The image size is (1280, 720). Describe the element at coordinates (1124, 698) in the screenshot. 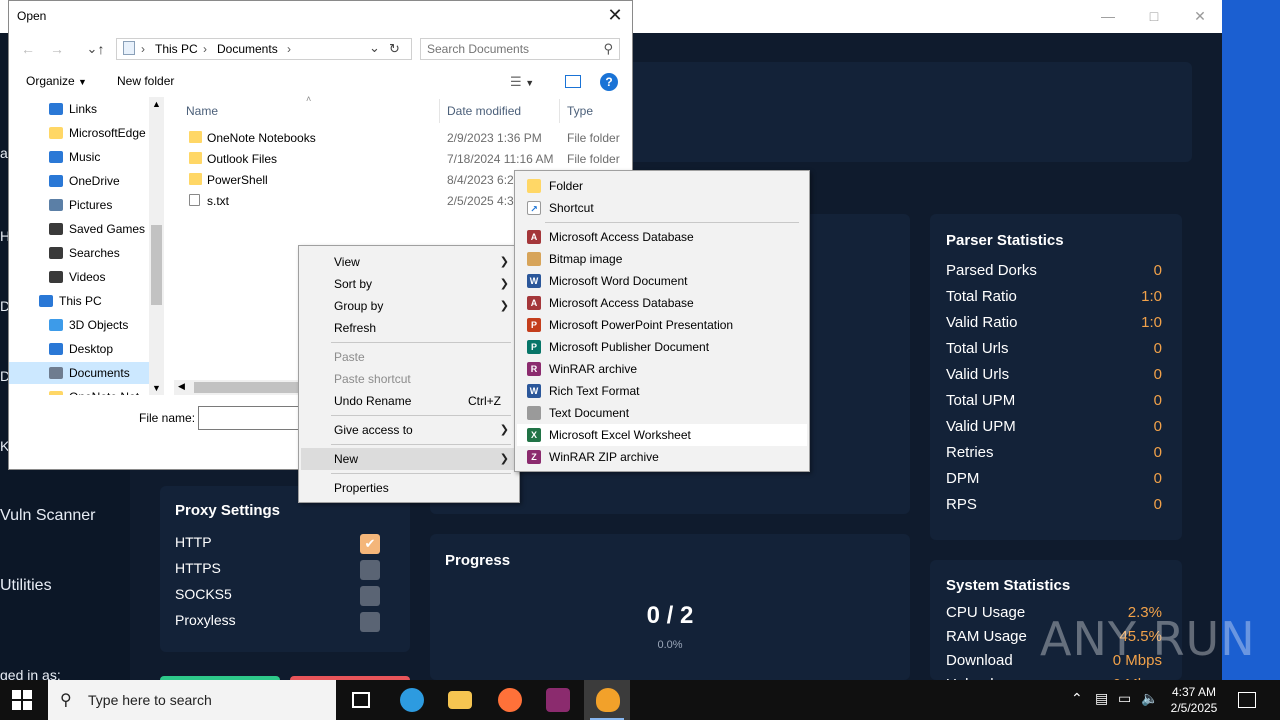

I see `battery-icon: ▭` at that location.